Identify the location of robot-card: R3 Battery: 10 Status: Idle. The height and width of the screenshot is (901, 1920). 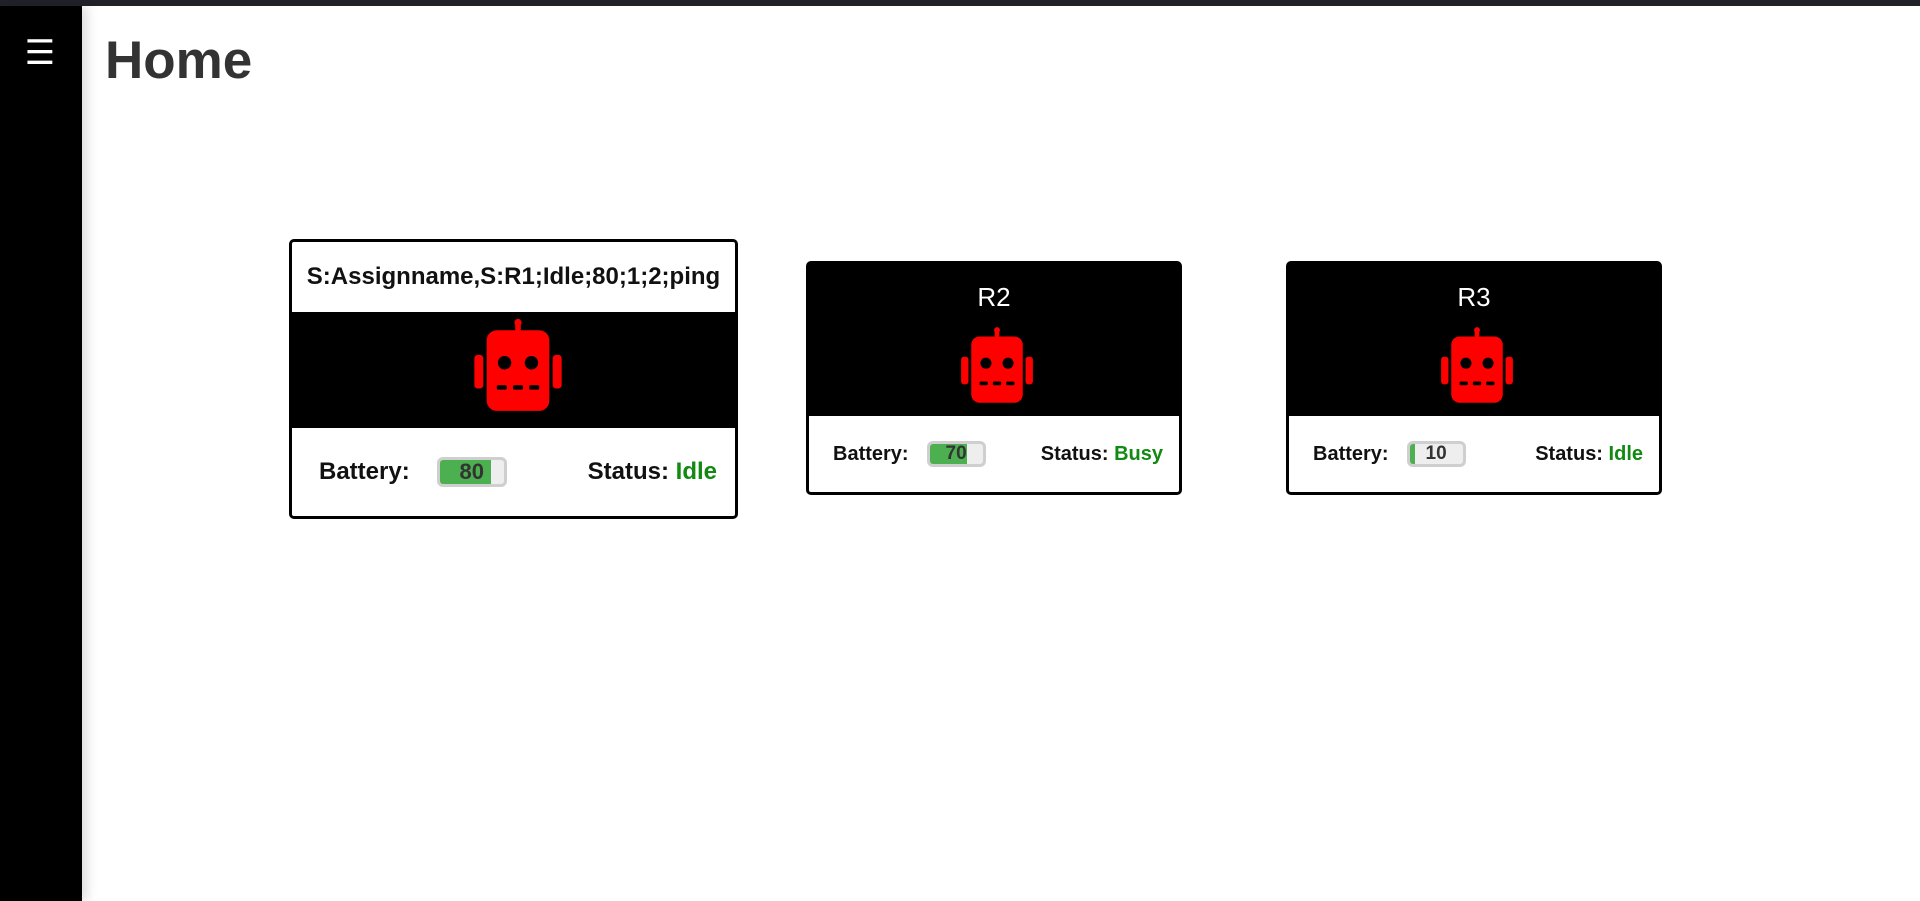
(1474, 378).